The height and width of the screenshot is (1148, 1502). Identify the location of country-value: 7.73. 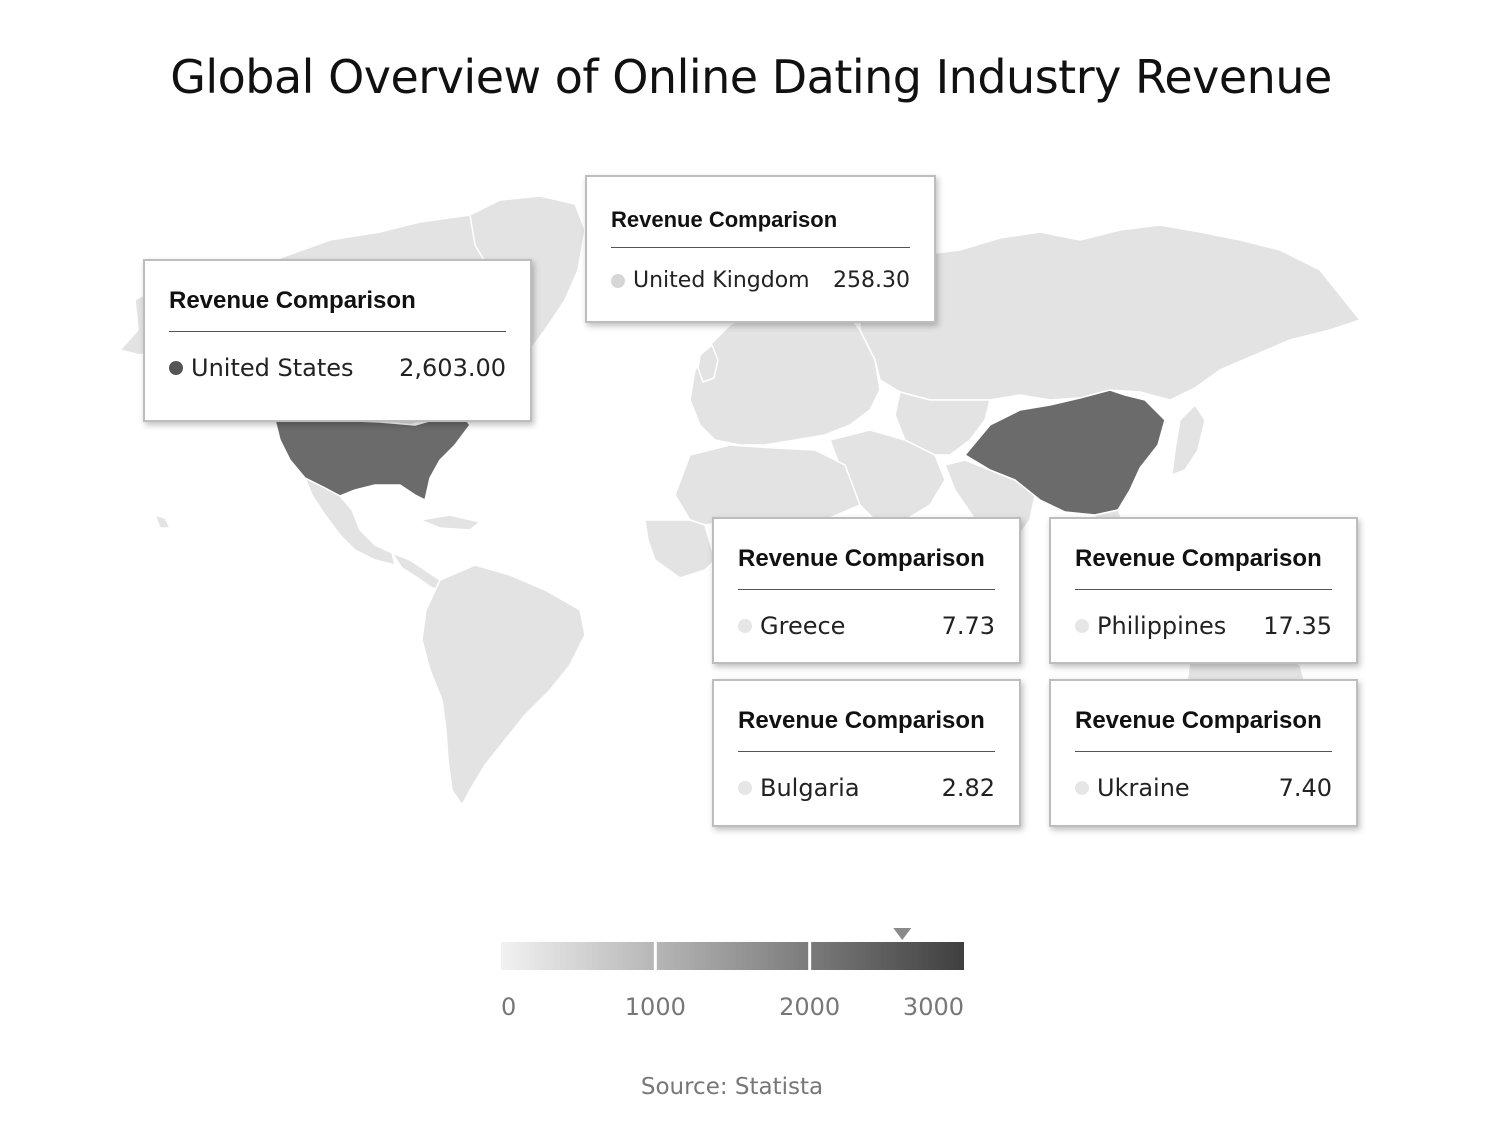
(968, 626).